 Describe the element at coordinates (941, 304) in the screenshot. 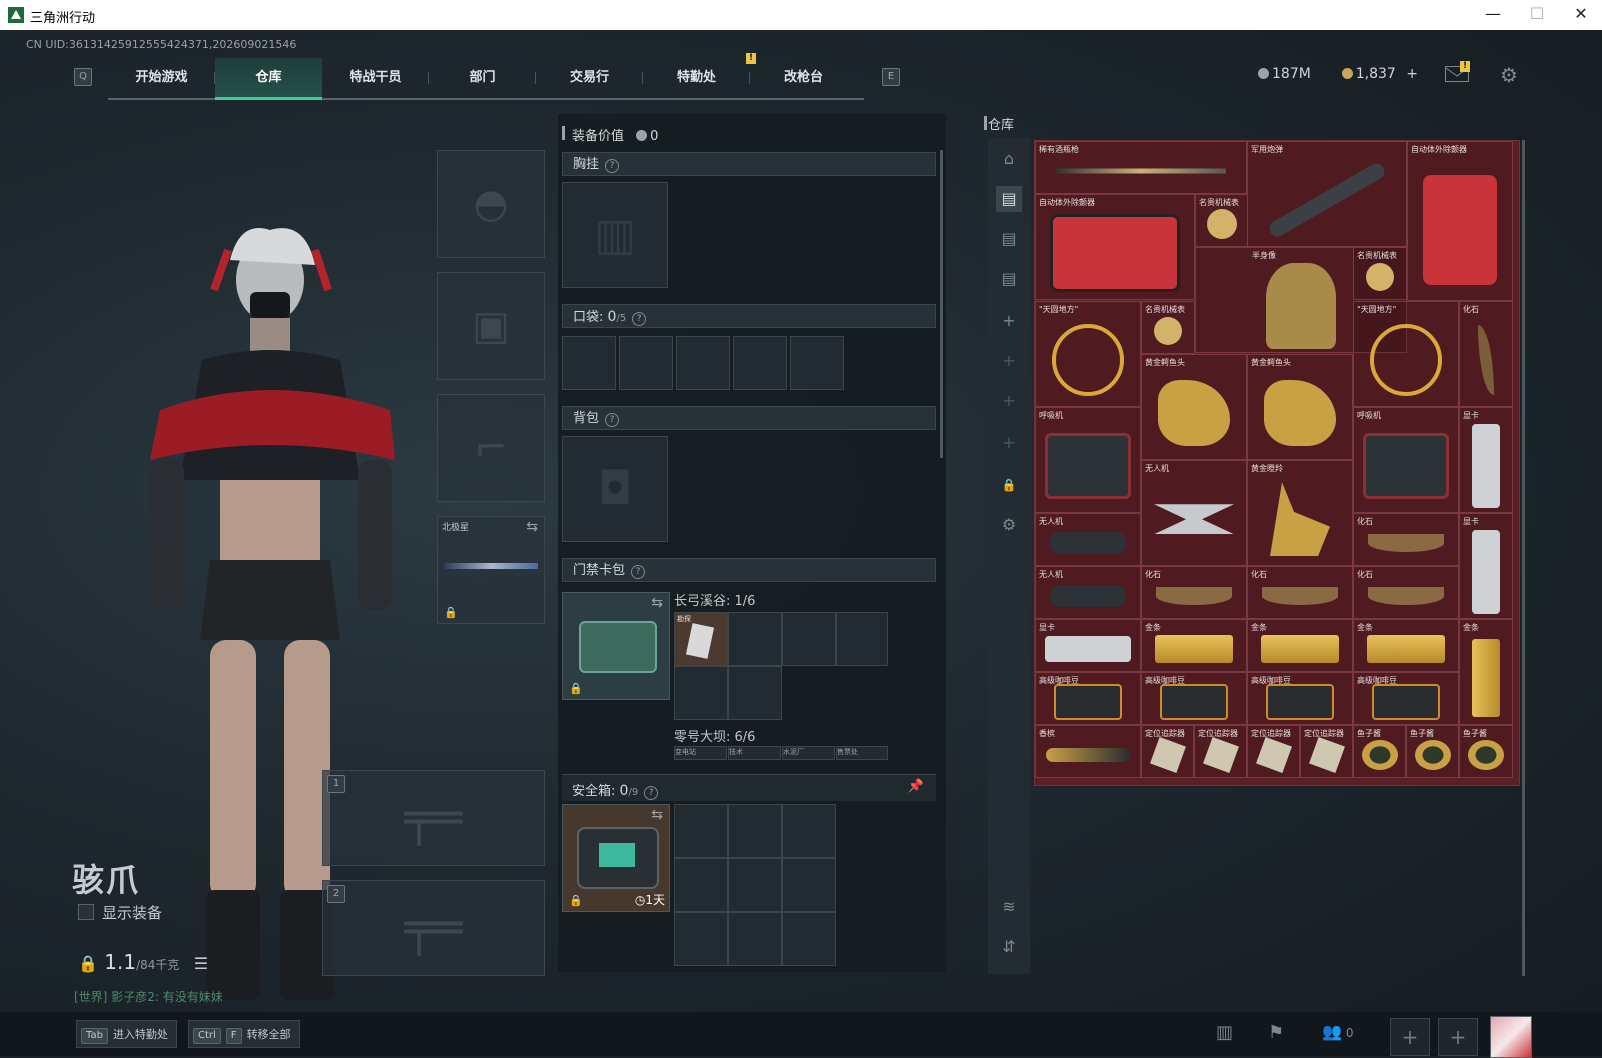

I see `loadout-scrollbar` at that location.